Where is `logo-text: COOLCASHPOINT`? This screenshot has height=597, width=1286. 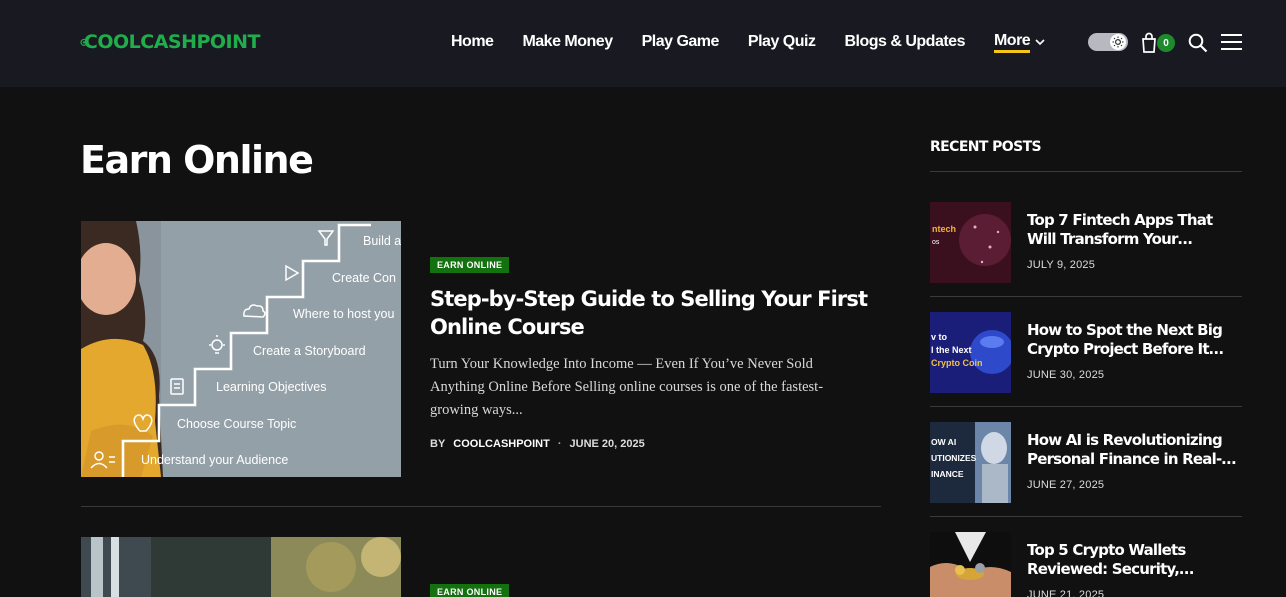
logo-text: COOLCASHPOINT is located at coordinates (172, 42).